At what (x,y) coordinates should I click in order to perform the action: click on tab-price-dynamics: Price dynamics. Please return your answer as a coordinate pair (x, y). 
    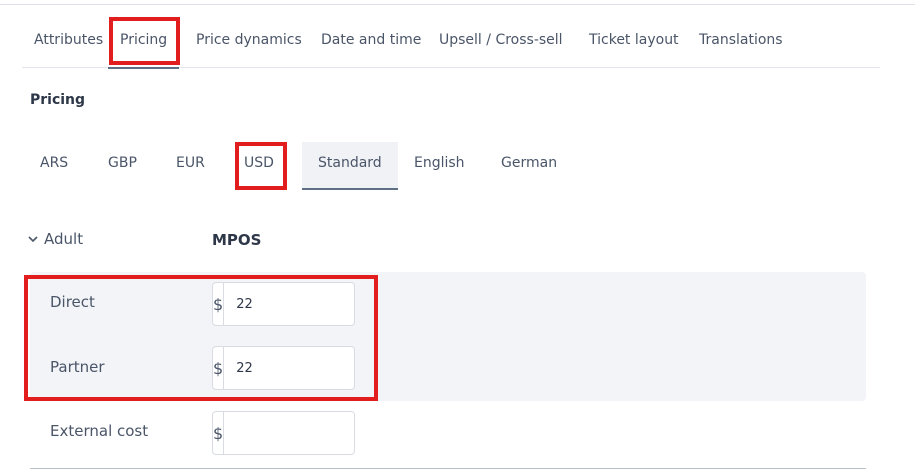
    Looking at the image, I should click on (249, 45).